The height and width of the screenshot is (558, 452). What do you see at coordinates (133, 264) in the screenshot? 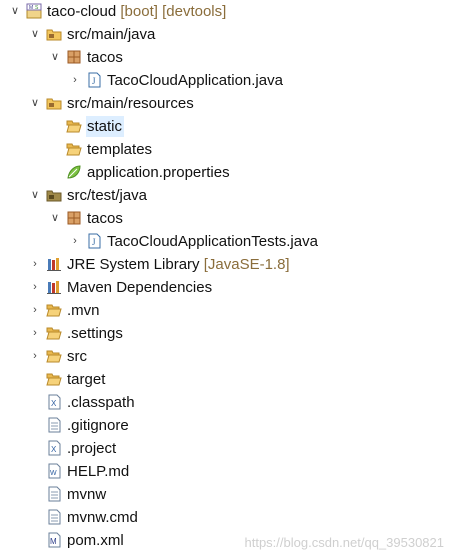
I see `jre-library-name: JRE System Library` at bounding box center [133, 264].